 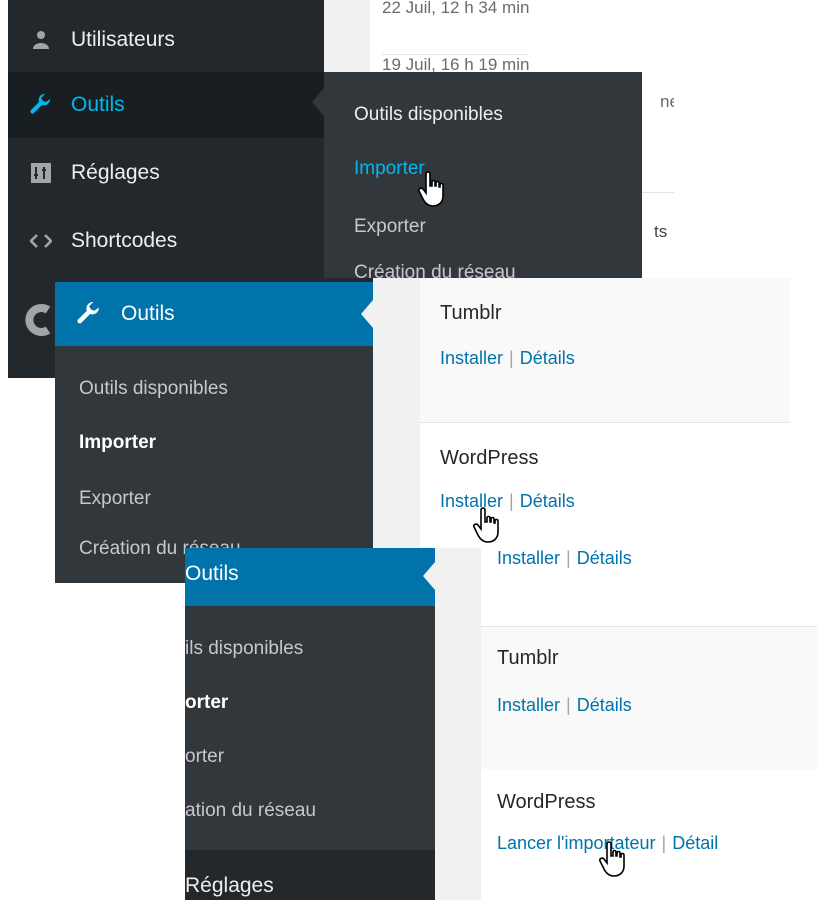 I want to click on sidebar-item-shortcodes: Shortcodes, so click(x=166, y=241).